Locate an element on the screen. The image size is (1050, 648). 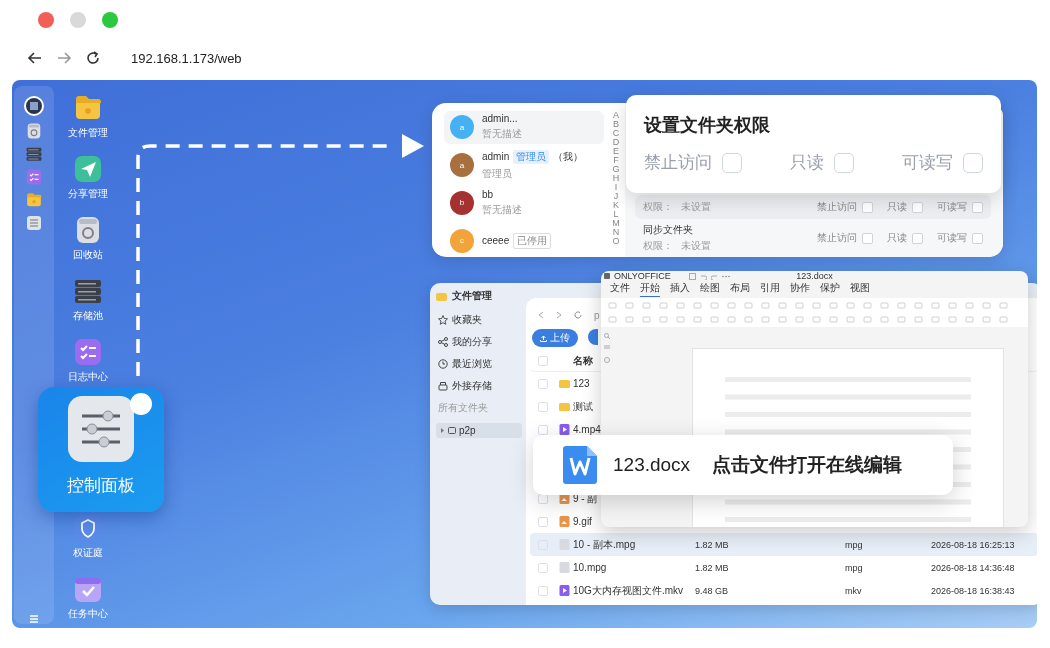
app-label: 控制面板 is located at coordinates (101, 486).